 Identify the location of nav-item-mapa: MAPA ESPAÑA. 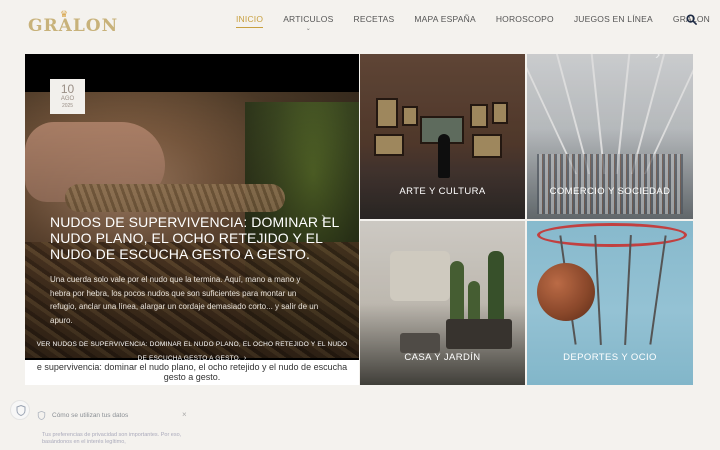
(444, 21).